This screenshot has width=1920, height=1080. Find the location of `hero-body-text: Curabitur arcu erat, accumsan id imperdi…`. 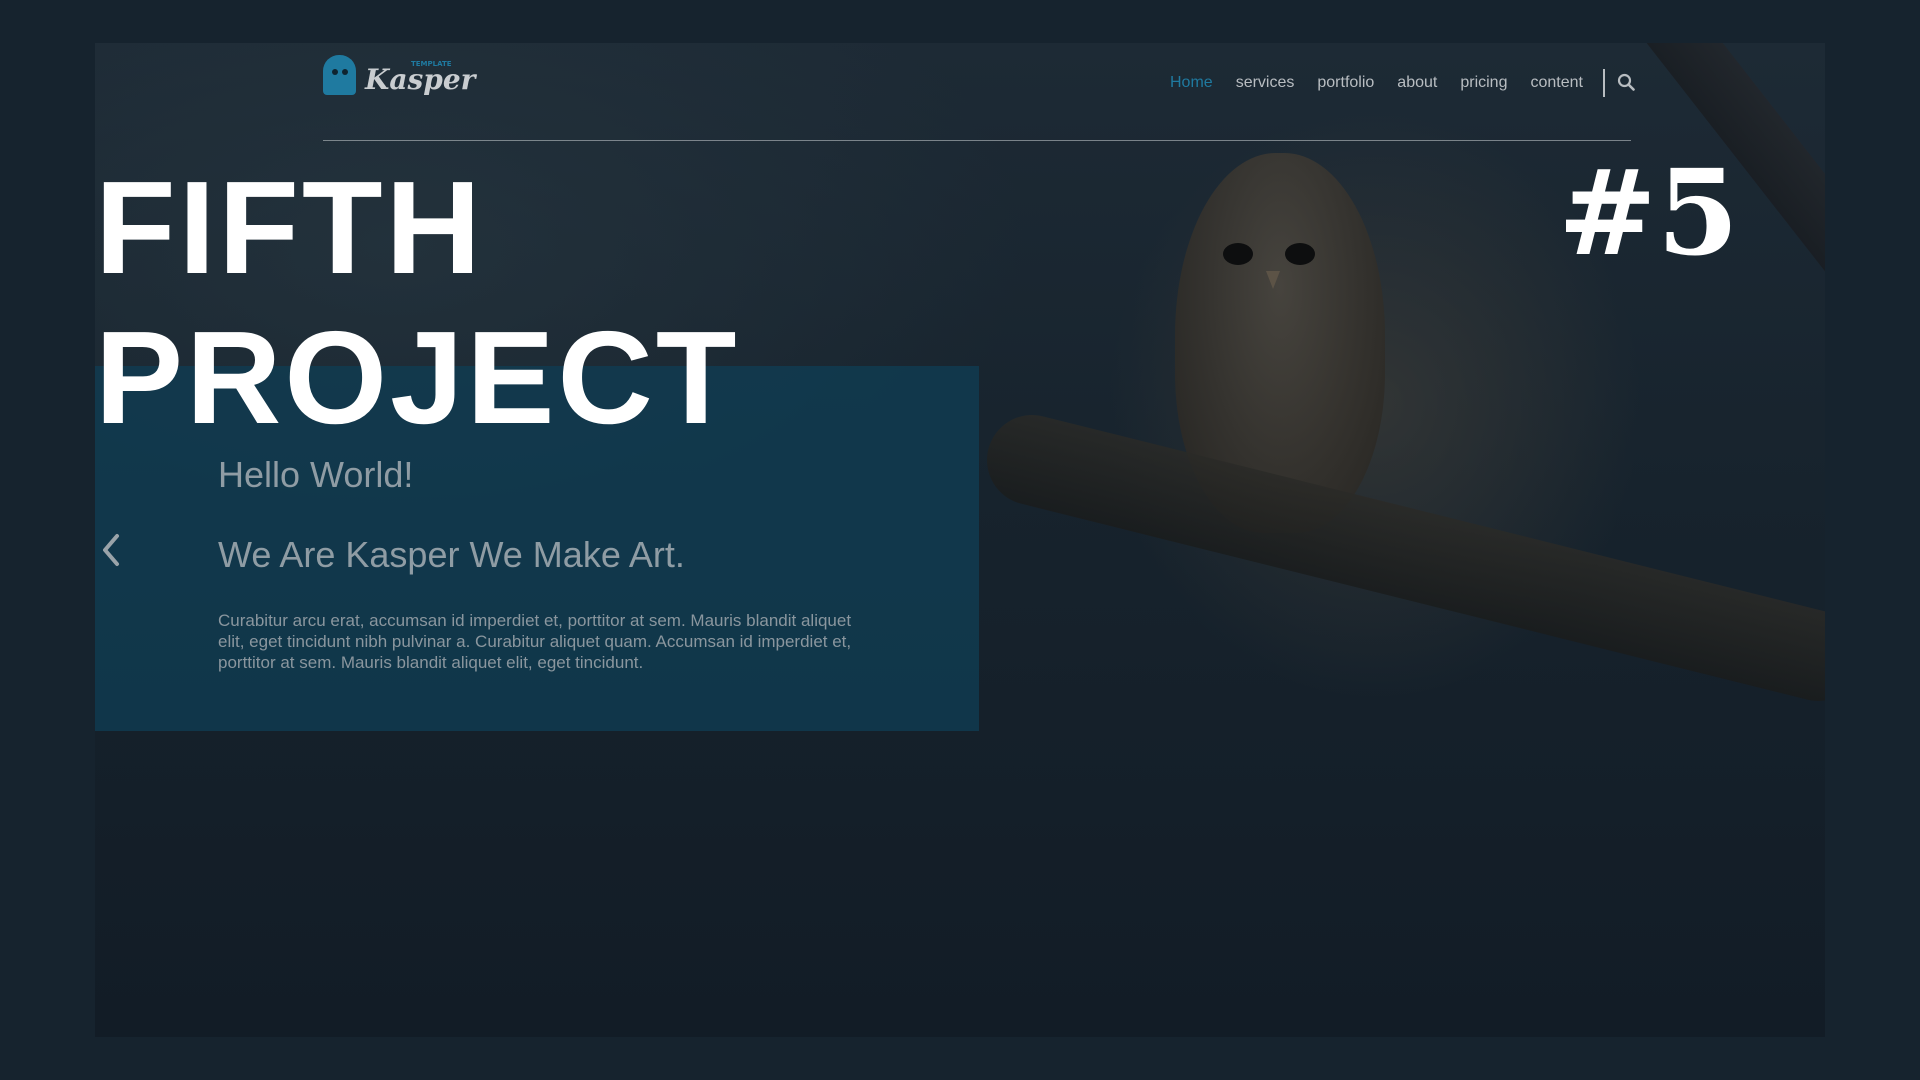

hero-body-text: Curabitur arcu erat, accumsan id imperdi… is located at coordinates (535, 641).